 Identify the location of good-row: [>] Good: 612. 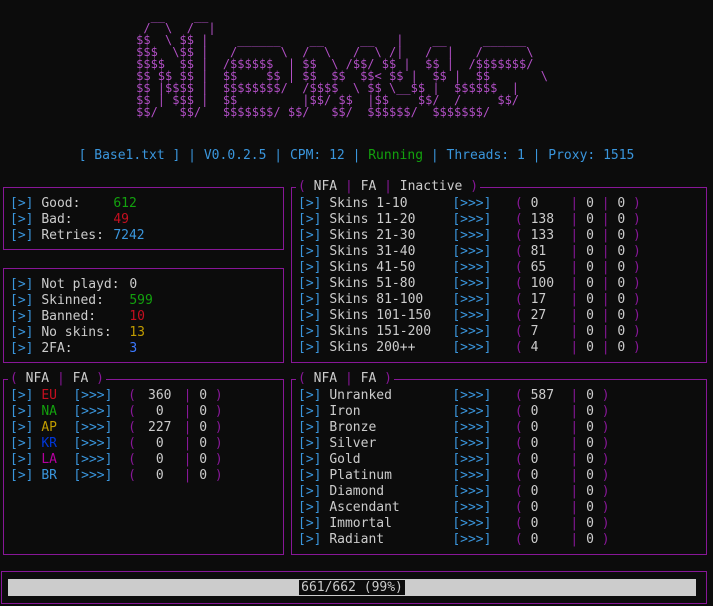
(73, 203).